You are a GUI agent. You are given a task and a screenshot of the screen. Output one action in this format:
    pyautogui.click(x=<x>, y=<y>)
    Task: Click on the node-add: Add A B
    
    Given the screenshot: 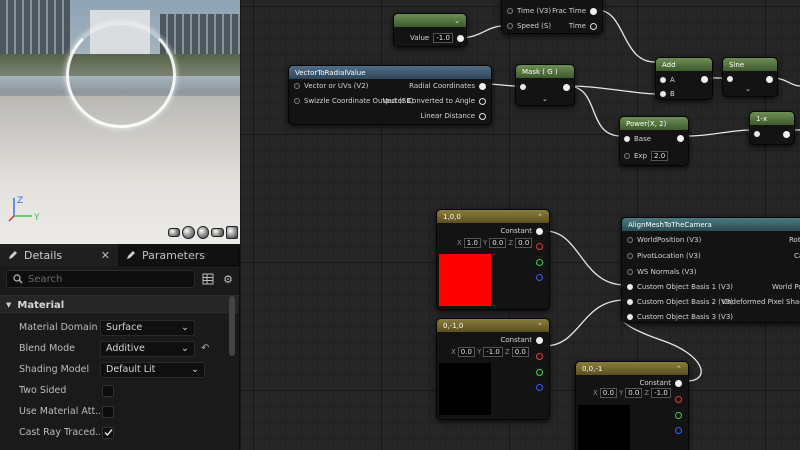 What is the action you would take?
    pyautogui.click(x=684, y=78)
    